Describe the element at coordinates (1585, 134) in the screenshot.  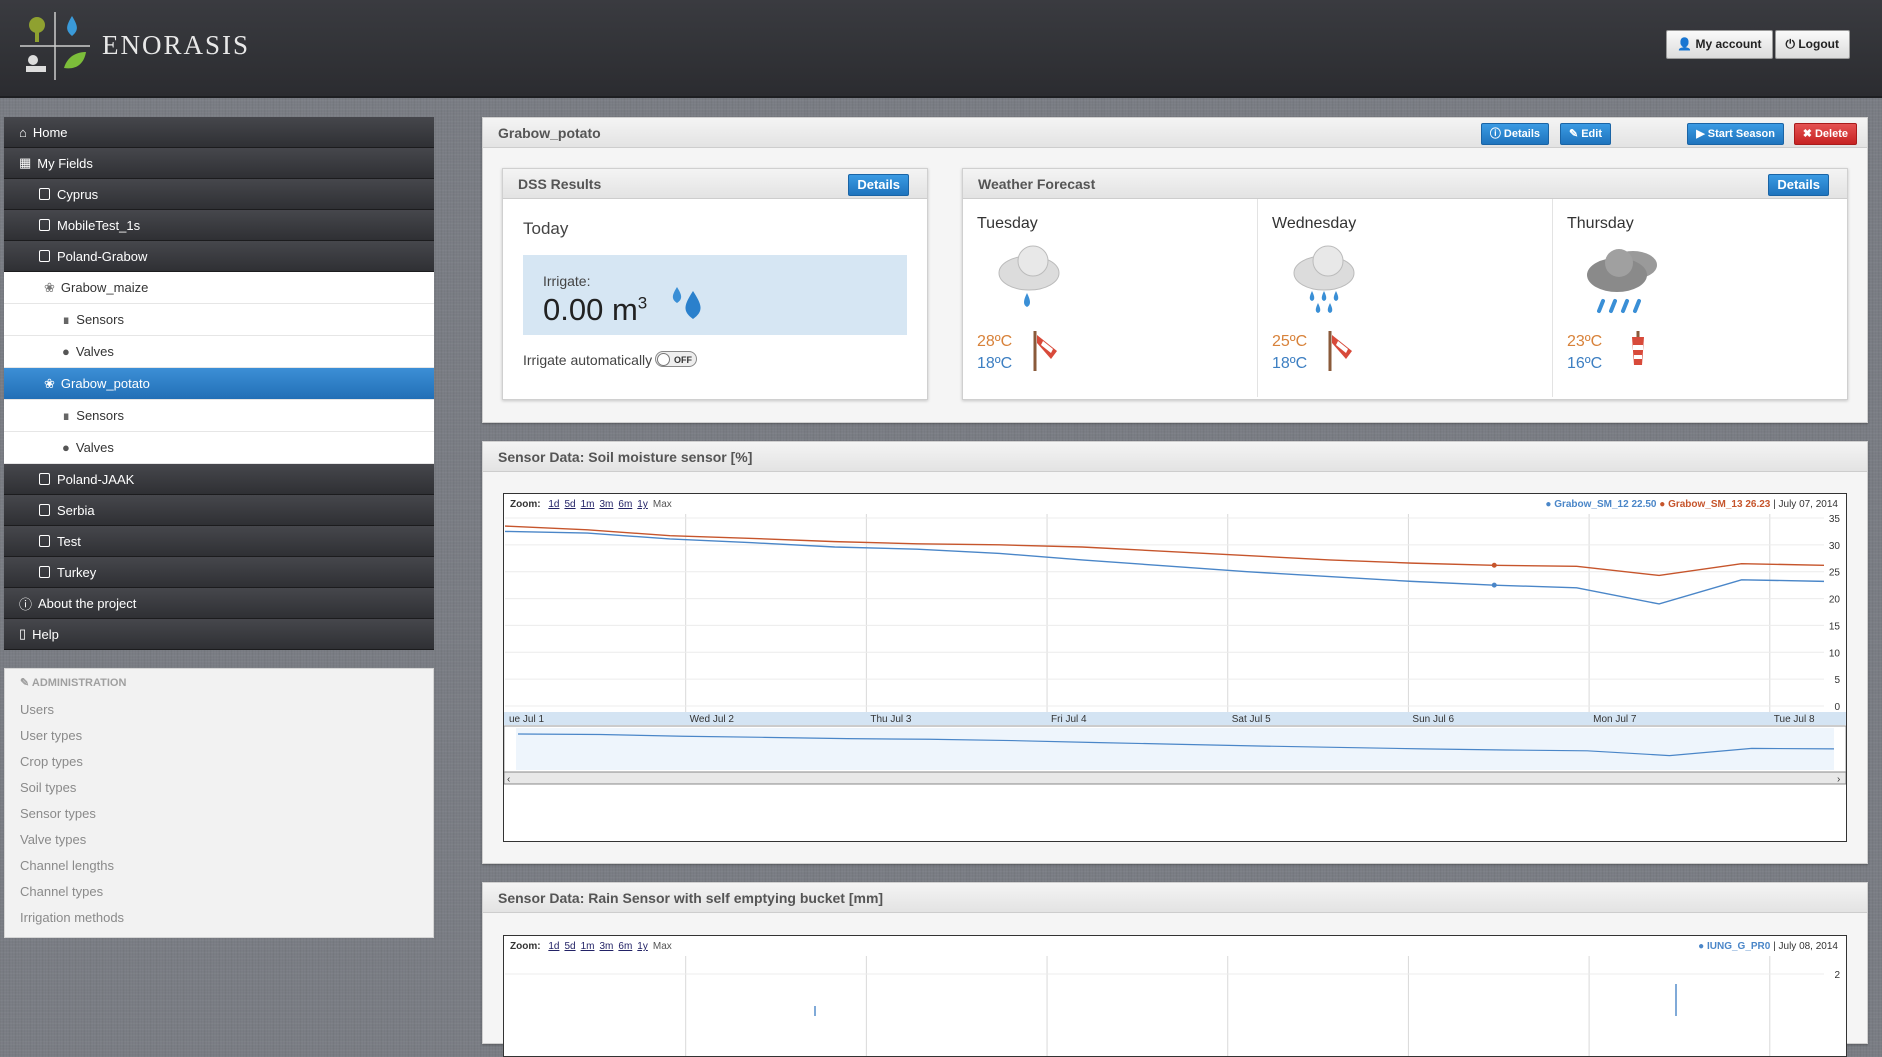
I see `edit-button: ✎ Edit` at that location.